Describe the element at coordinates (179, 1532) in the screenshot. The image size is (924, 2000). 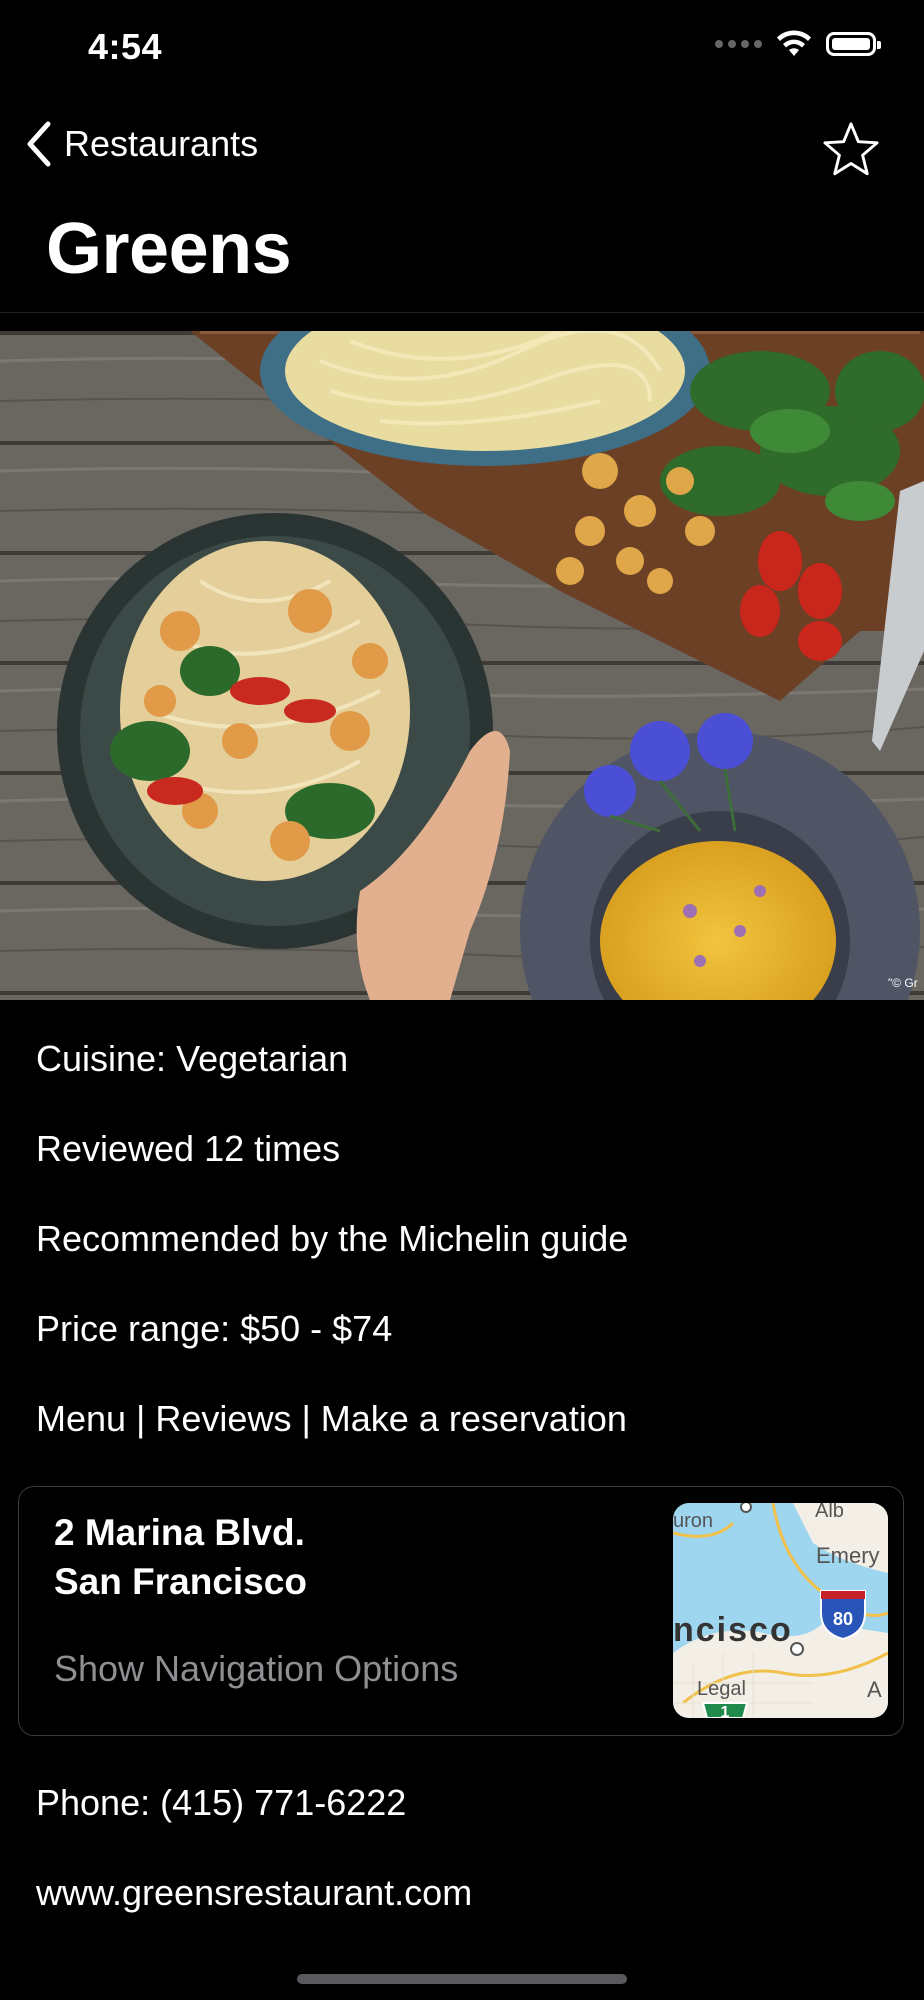
I see `address-line-1: 2 Marina Blvd.` at that location.